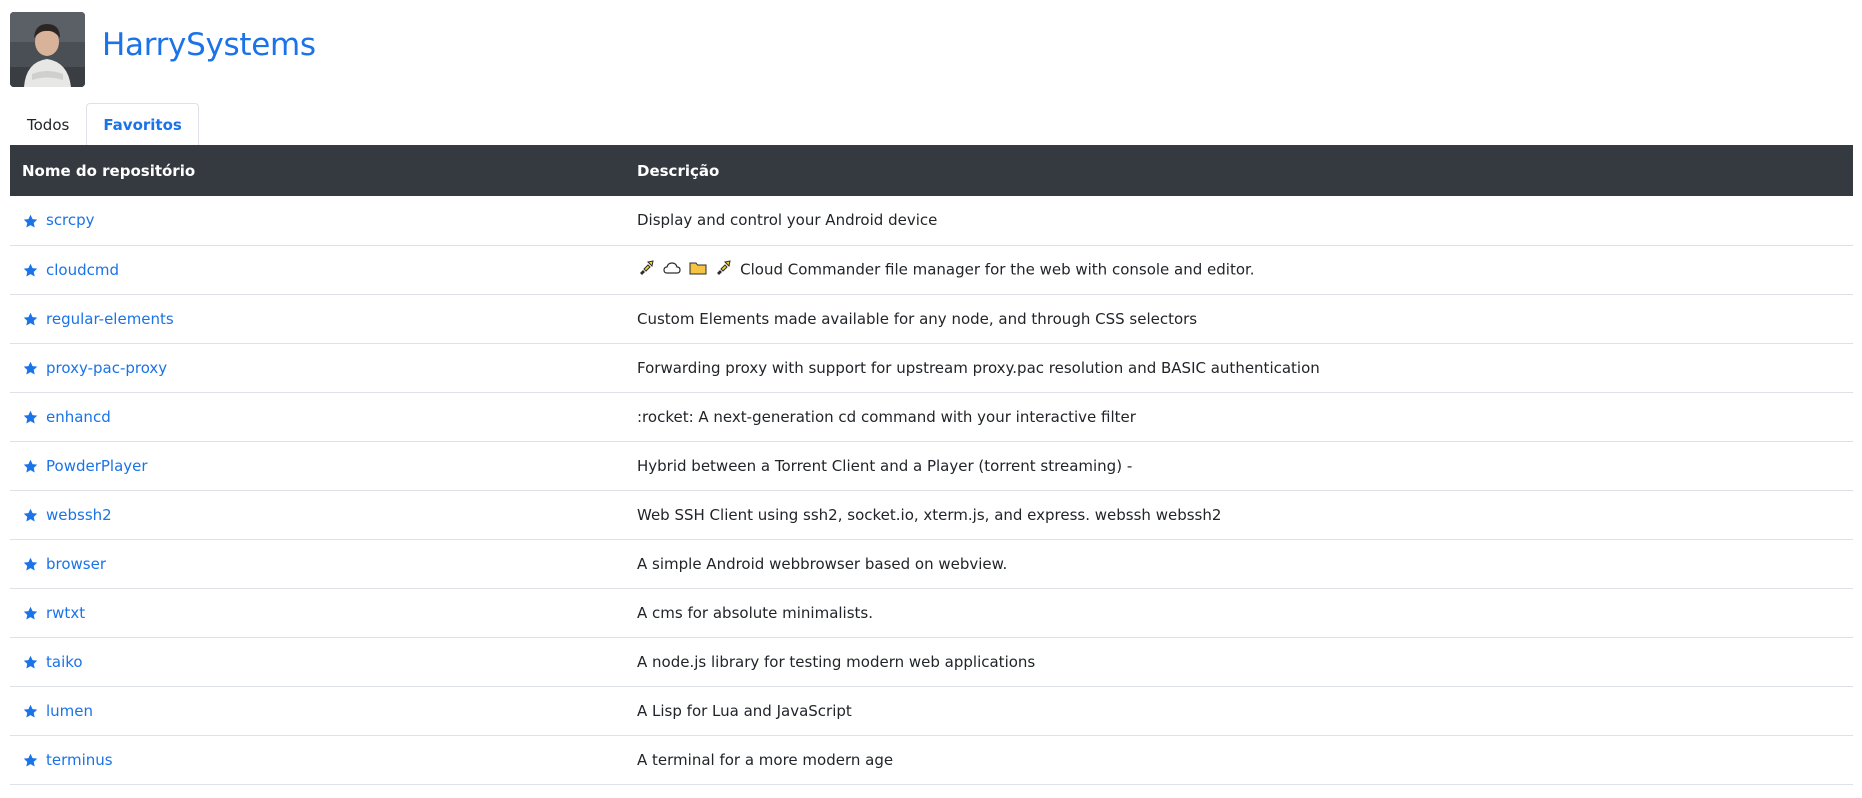 This screenshot has width=1862, height=798. What do you see at coordinates (106, 368) in the screenshot?
I see `repo-link: proxy-pac-proxy` at bounding box center [106, 368].